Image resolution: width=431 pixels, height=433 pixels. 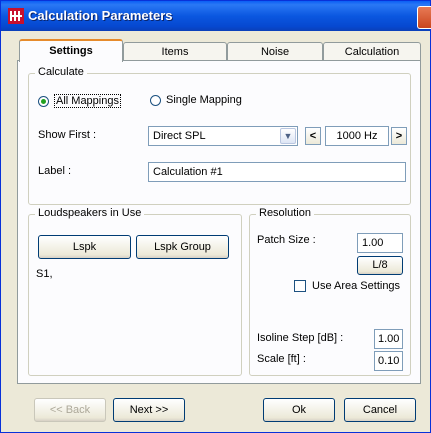 I want to click on tab-items: Items, so click(x=175, y=51).